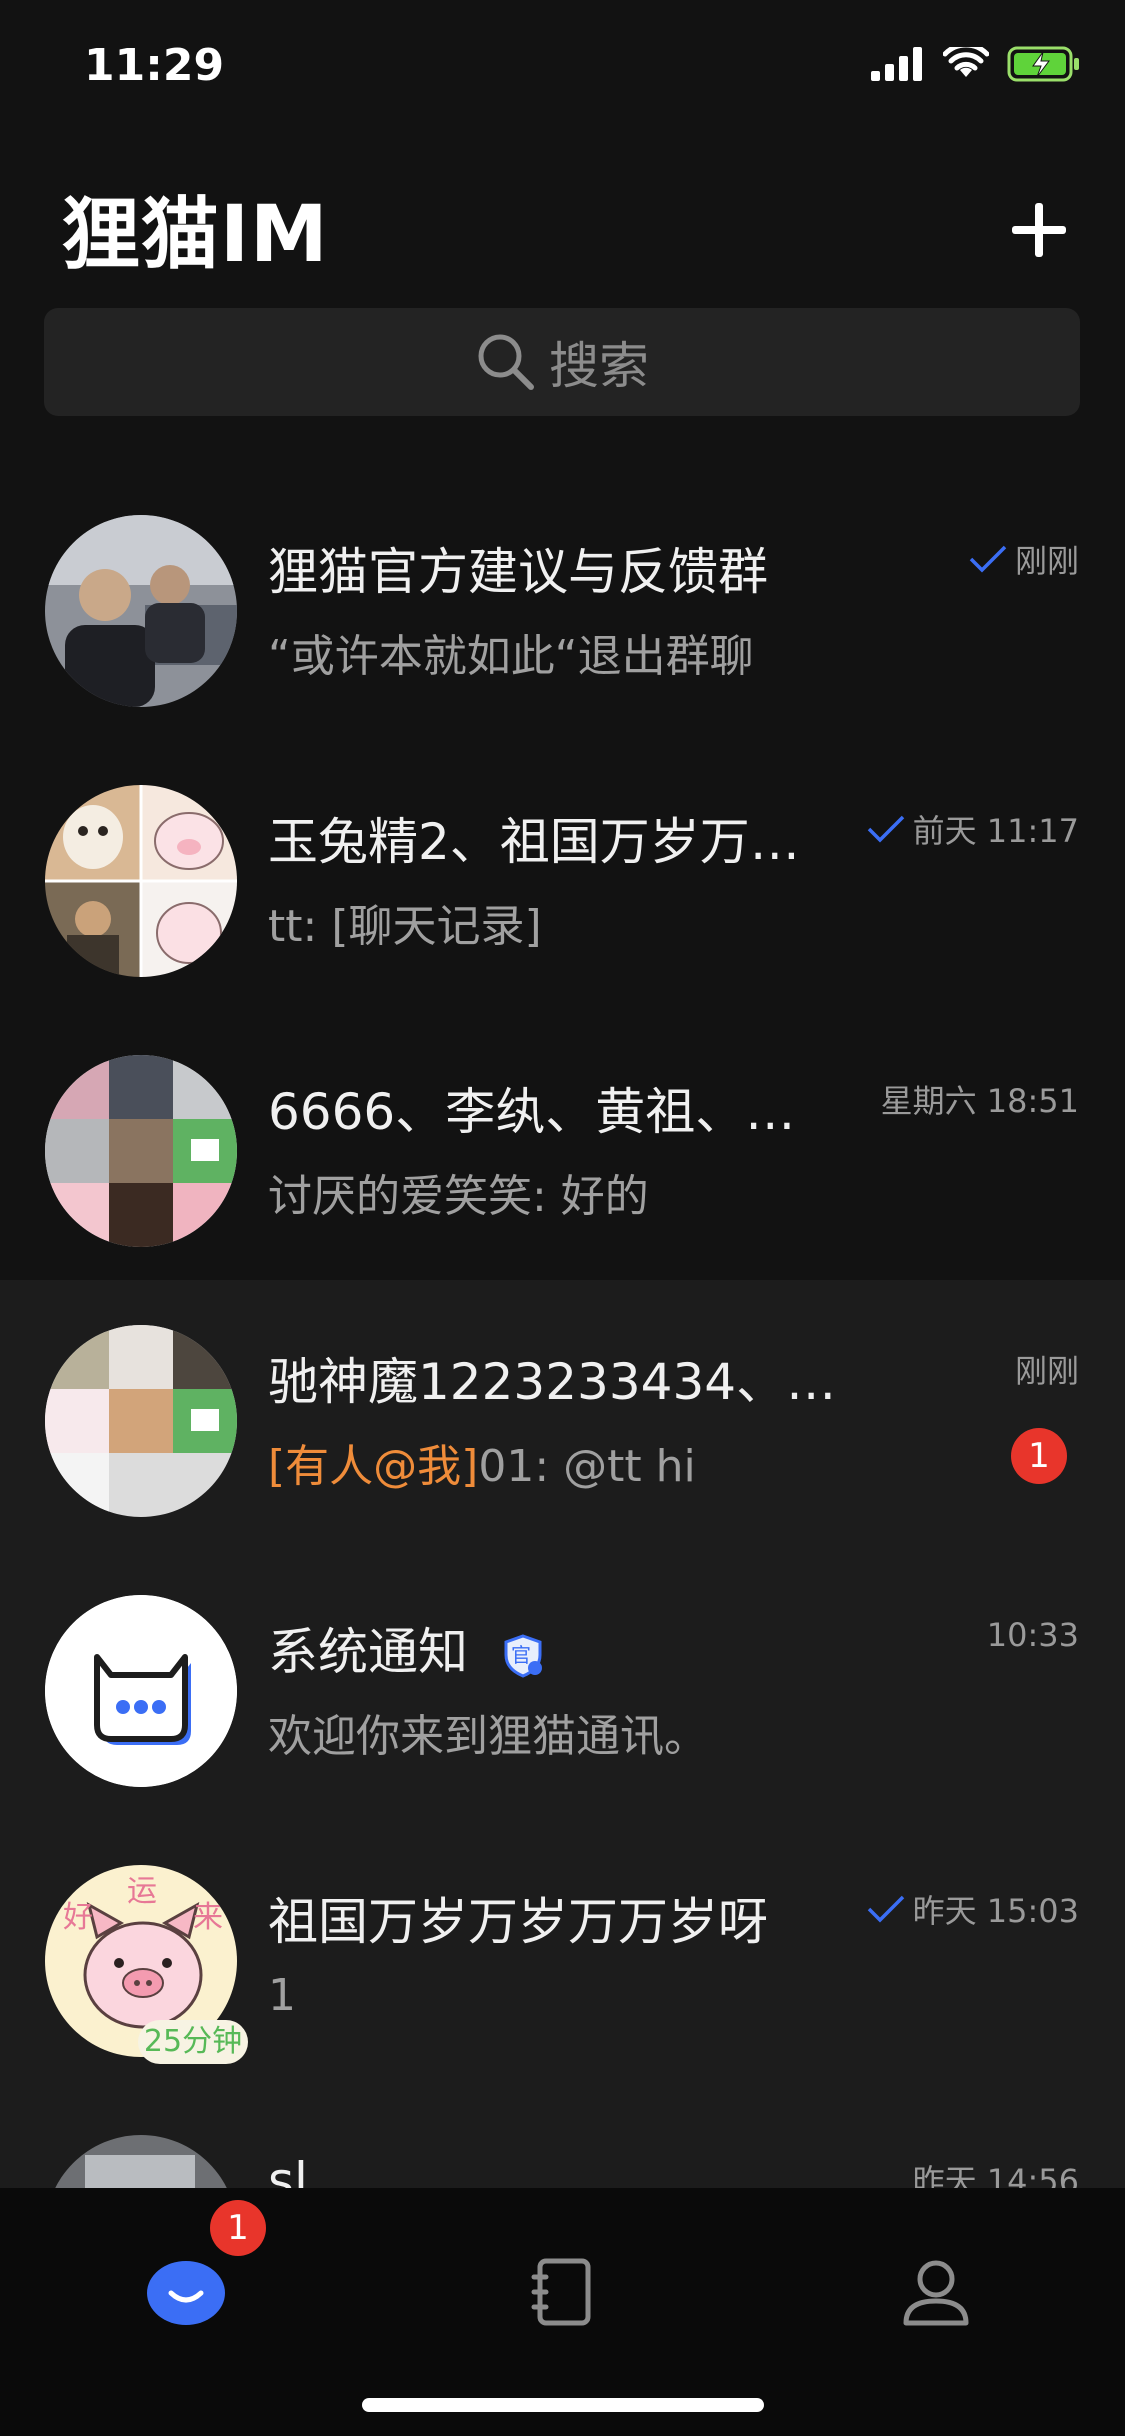 The width and height of the screenshot is (1125, 2436). Describe the element at coordinates (562, 1685) in the screenshot. I see `chat-item: 系统通知 官 欢迎你来到狸猫通讯。 10:33` at that location.